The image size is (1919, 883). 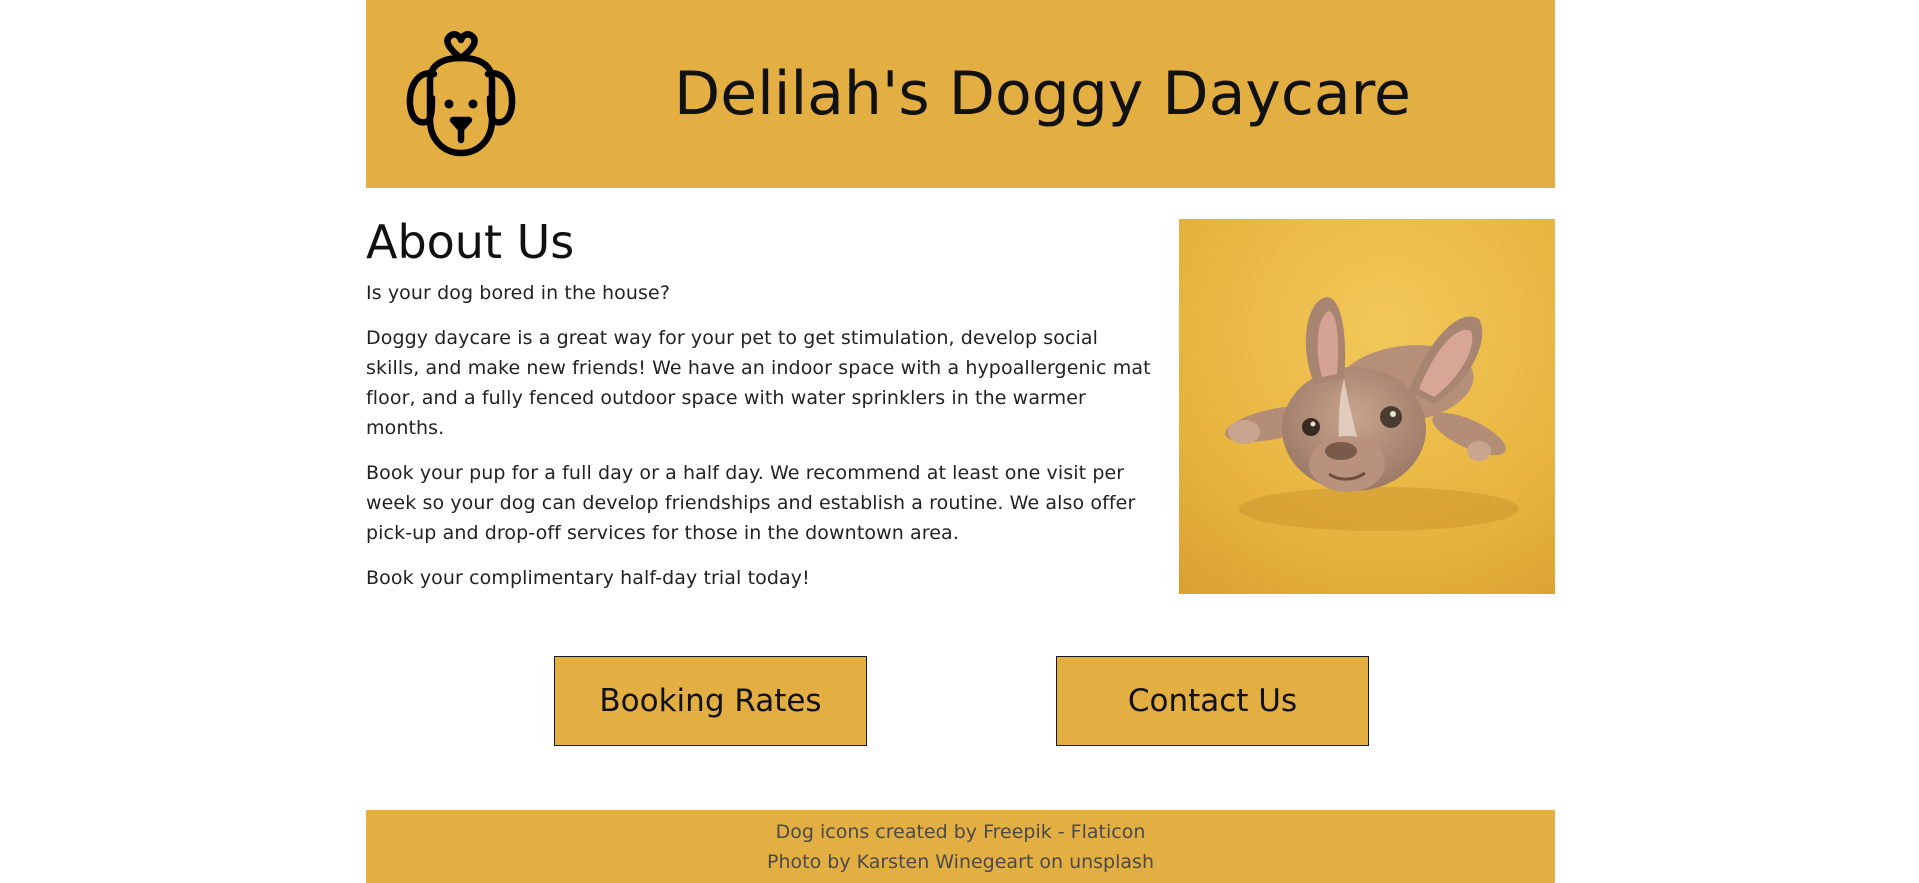 What do you see at coordinates (461, 93) in the screenshot?
I see `dog-heart-icon` at bounding box center [461, 93].